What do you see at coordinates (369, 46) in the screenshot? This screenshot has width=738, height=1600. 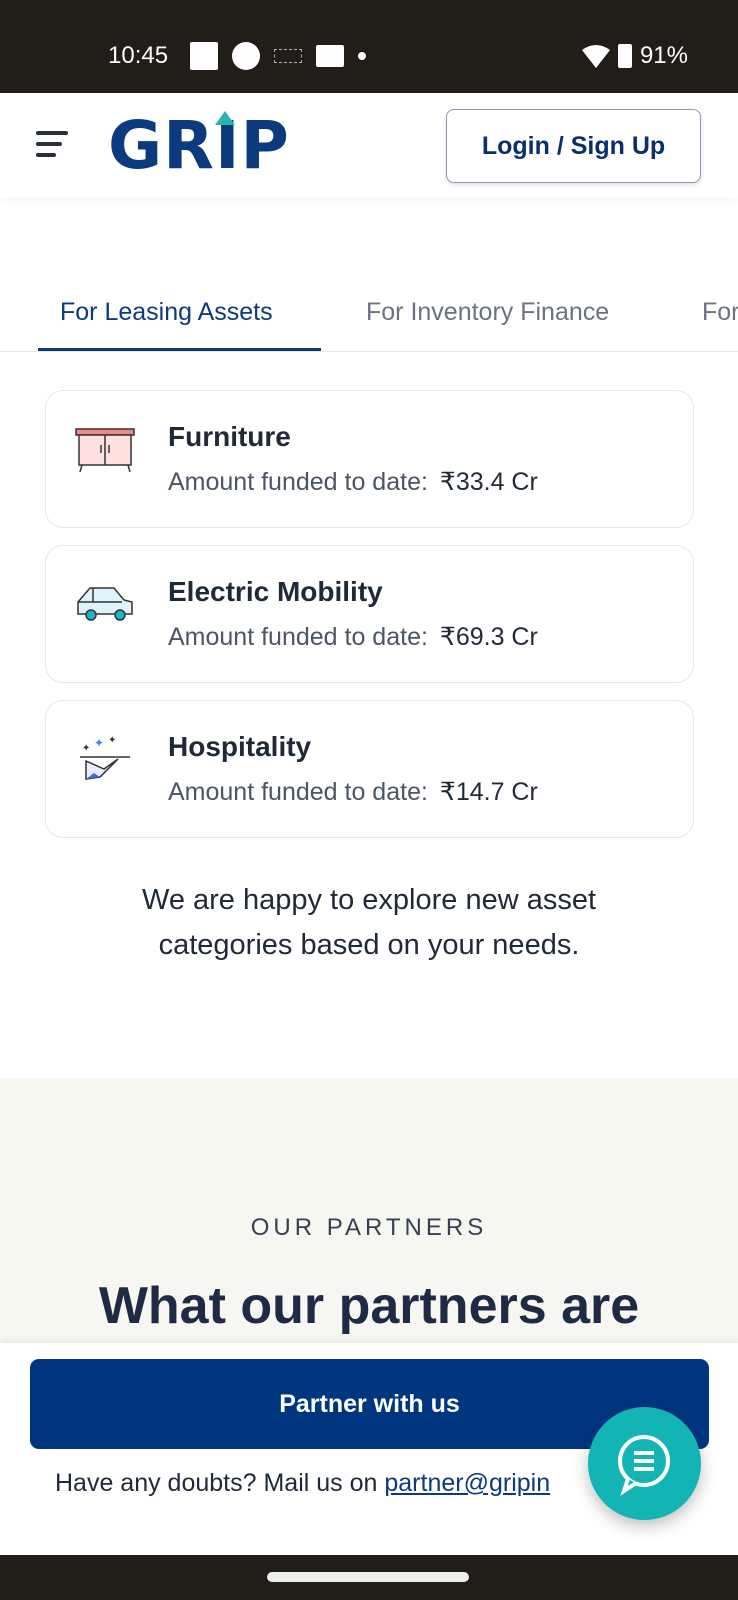 I see `status-bar: 10:45 91%` at bounding box center [369, 46].